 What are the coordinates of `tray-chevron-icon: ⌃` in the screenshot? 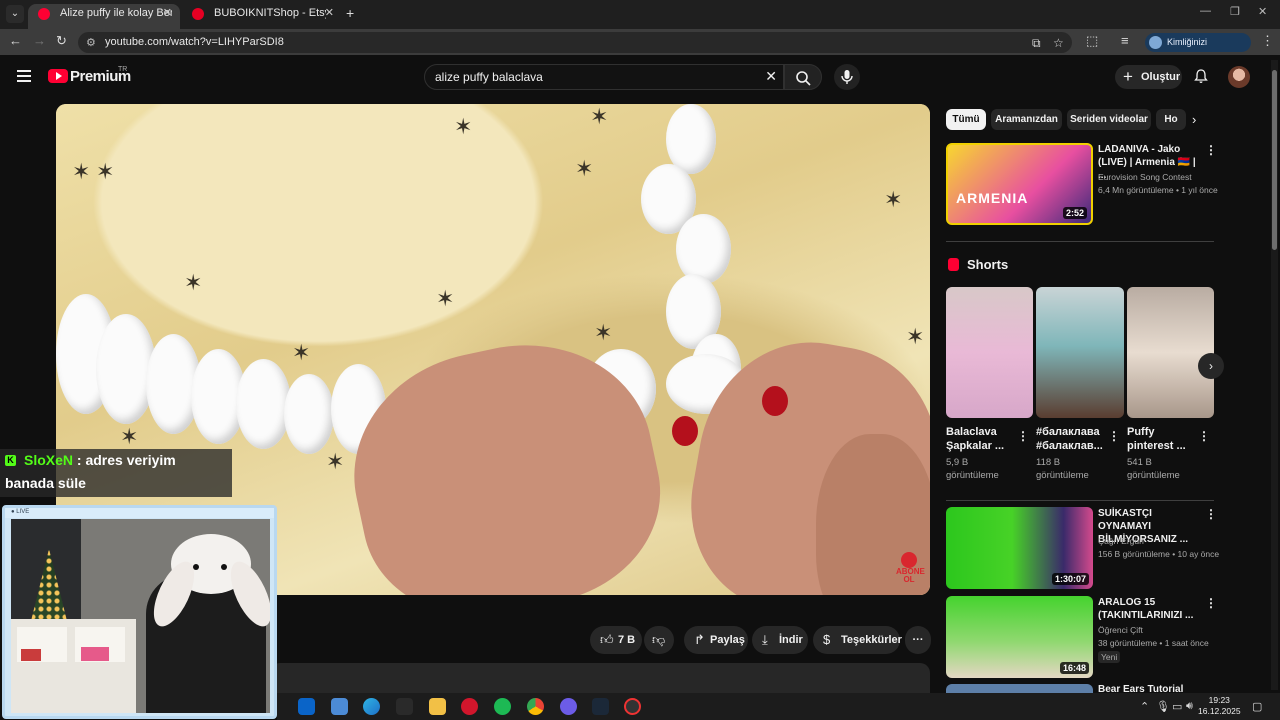 It's located at (1144, 706).